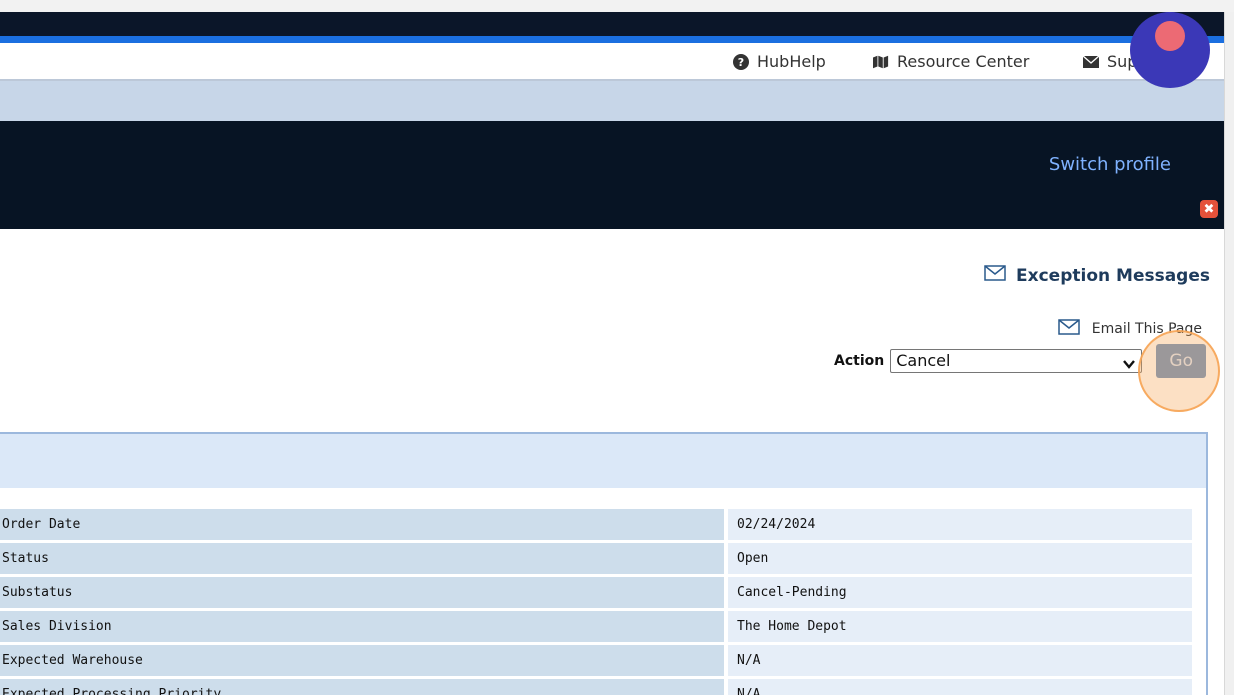 This screenshot has width=1234, height=695. I want to click on row-label: Substatus, so click(362, 592).